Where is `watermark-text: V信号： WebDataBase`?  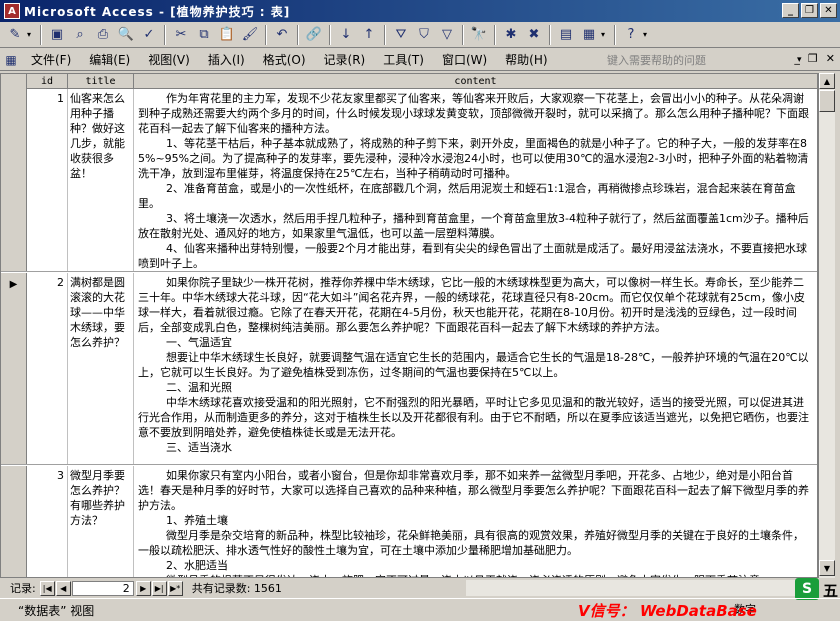 watermark-text: V信号： WebDataBase is located at coordinates (667, 611).